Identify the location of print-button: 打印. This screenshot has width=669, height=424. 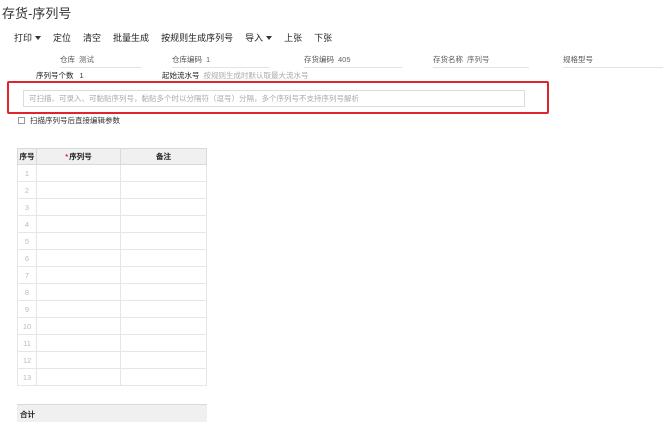
(28, 37).